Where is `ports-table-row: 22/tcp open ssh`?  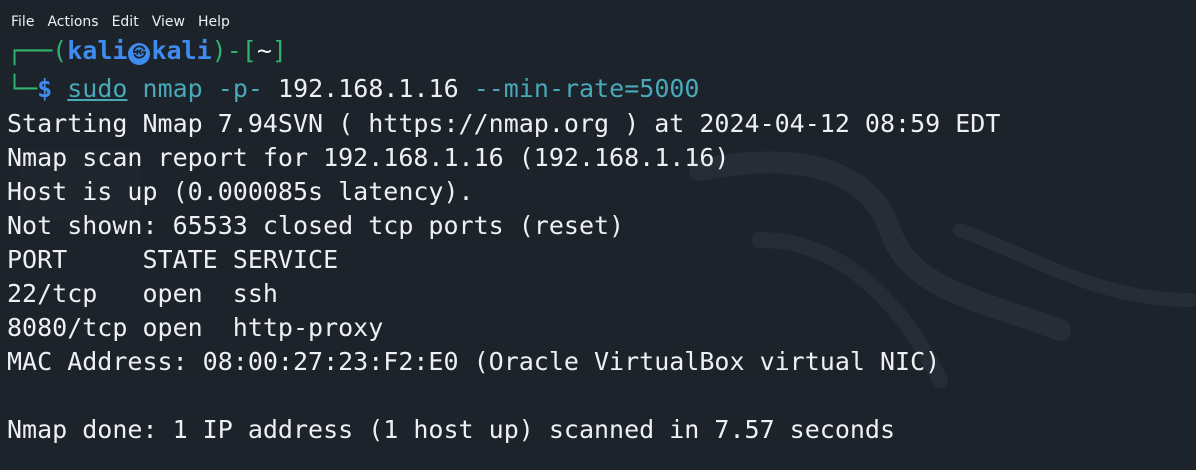 ports-table-row: 22/tcp open ssh is located at coordinates (142, 293).